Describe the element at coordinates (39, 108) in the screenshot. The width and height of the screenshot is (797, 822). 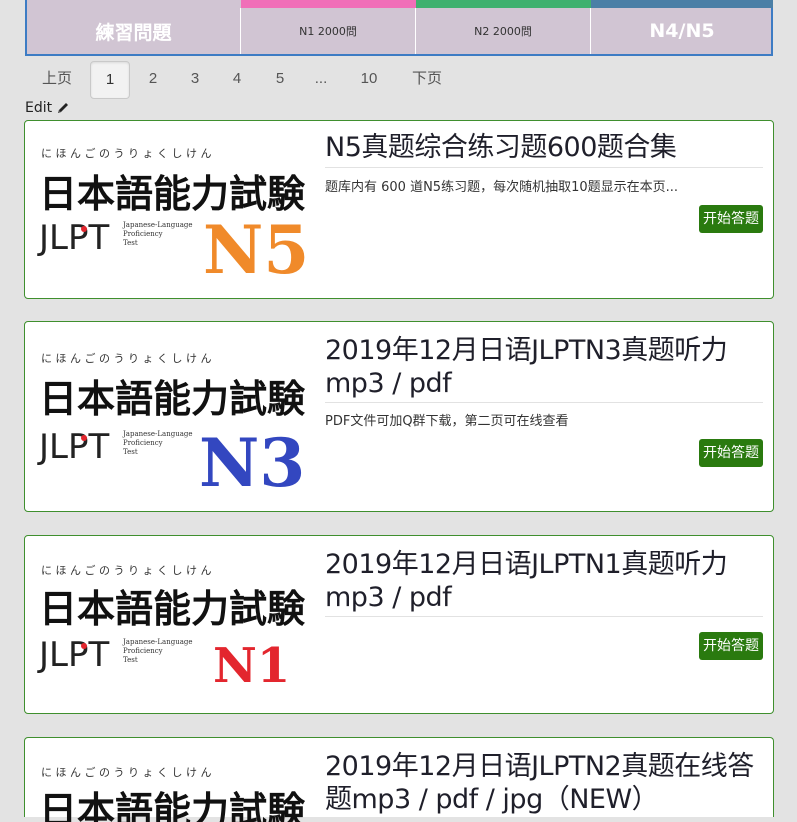
I see `edit-label: Edit` at that location.